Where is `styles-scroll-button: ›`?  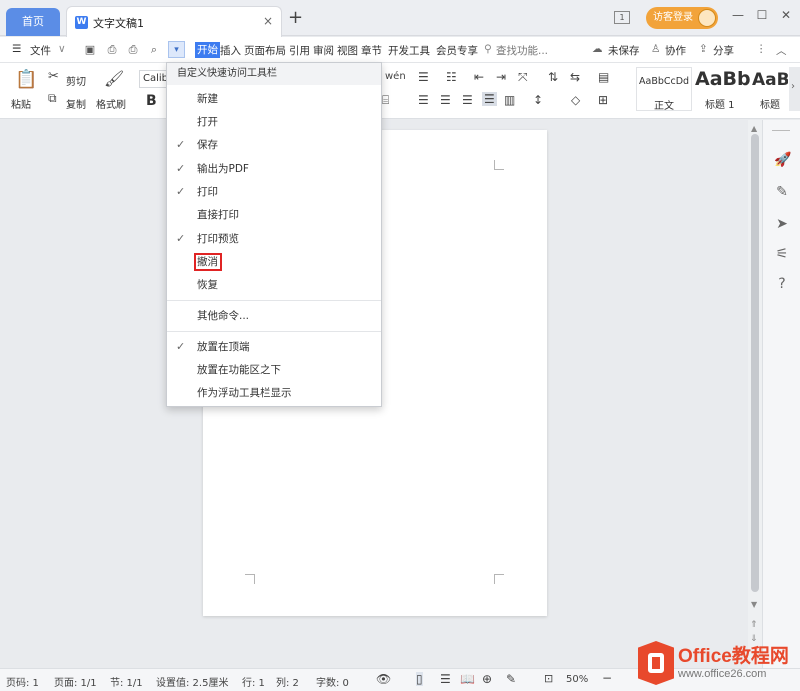
styles-scroll-button: › is located at coordinates (794, 89).